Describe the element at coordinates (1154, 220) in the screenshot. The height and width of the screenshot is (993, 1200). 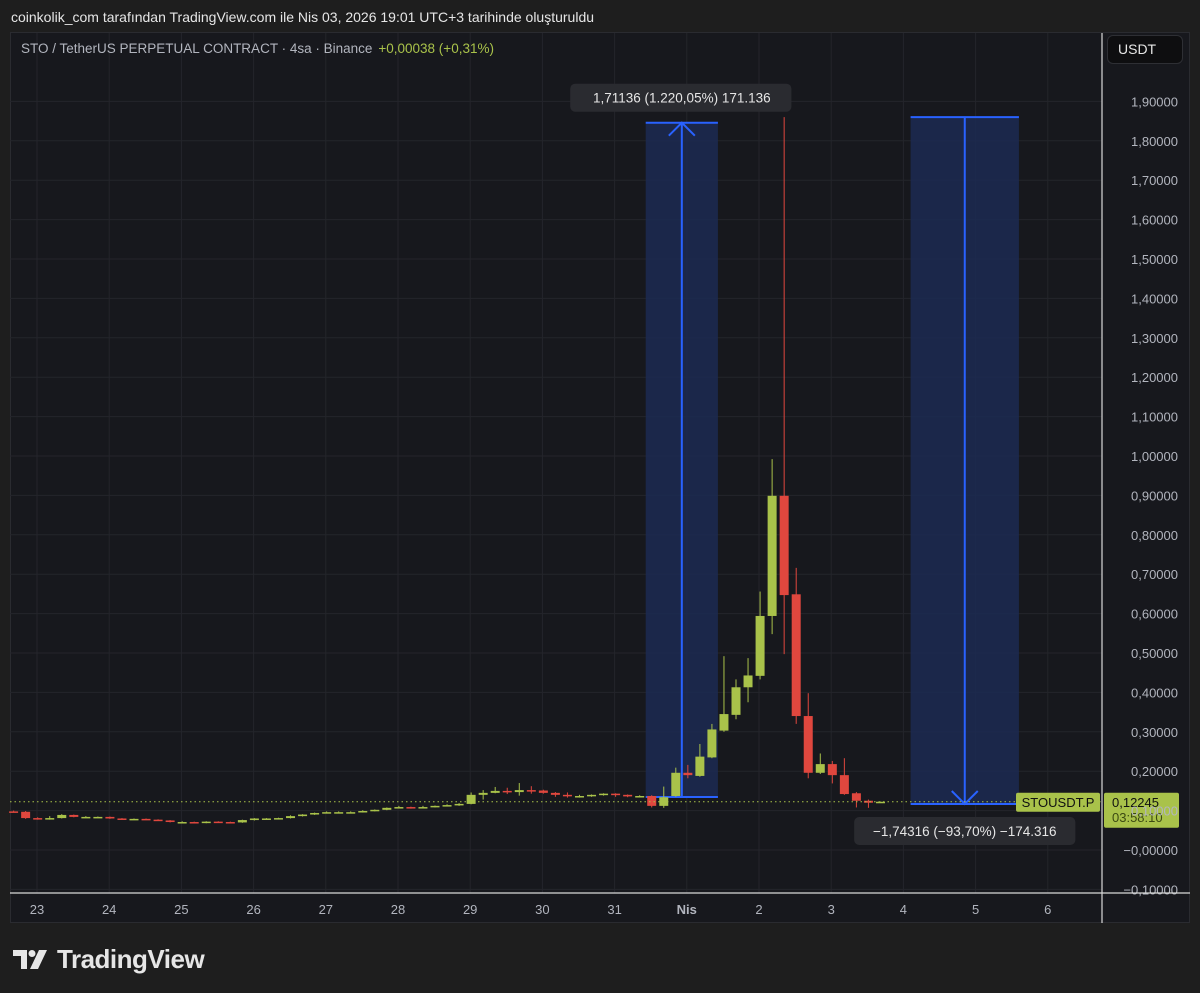
I see `y-tick-label: 1,60000` at that location.